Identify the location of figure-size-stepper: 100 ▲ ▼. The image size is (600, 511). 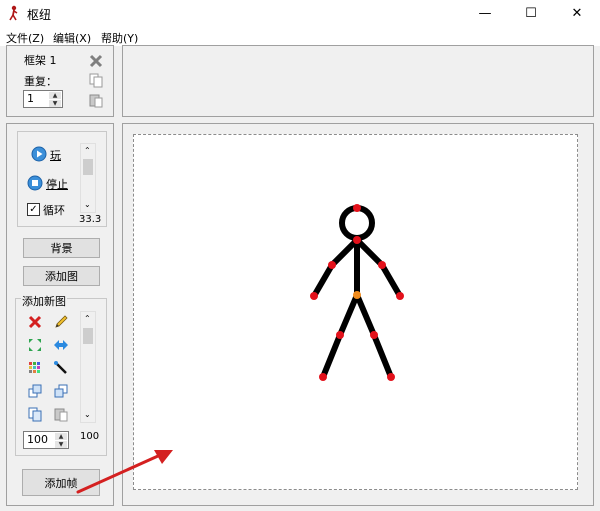
(46, 440).